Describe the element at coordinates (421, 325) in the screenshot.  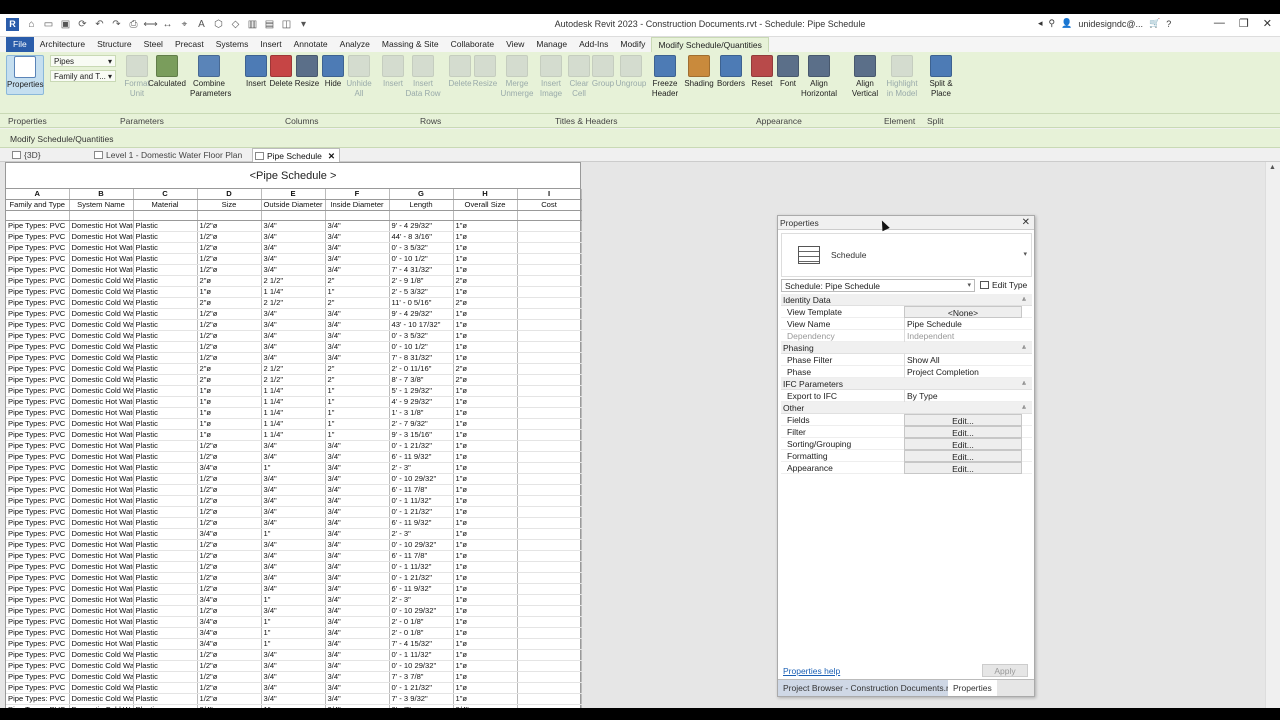
I see `table-cell: 43' - 10 17/32"` at that location.